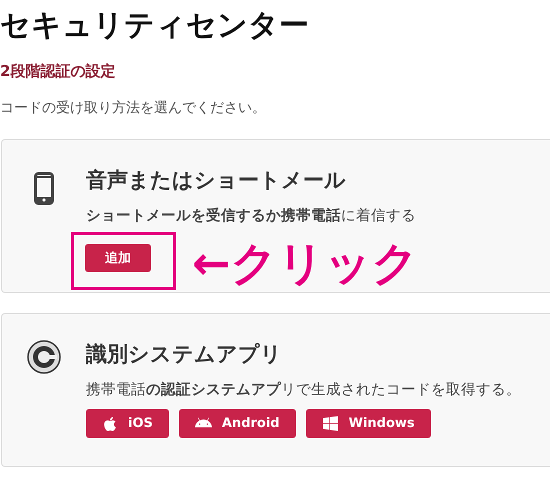  I want to click on add-button: 追加, so click(118, 258).